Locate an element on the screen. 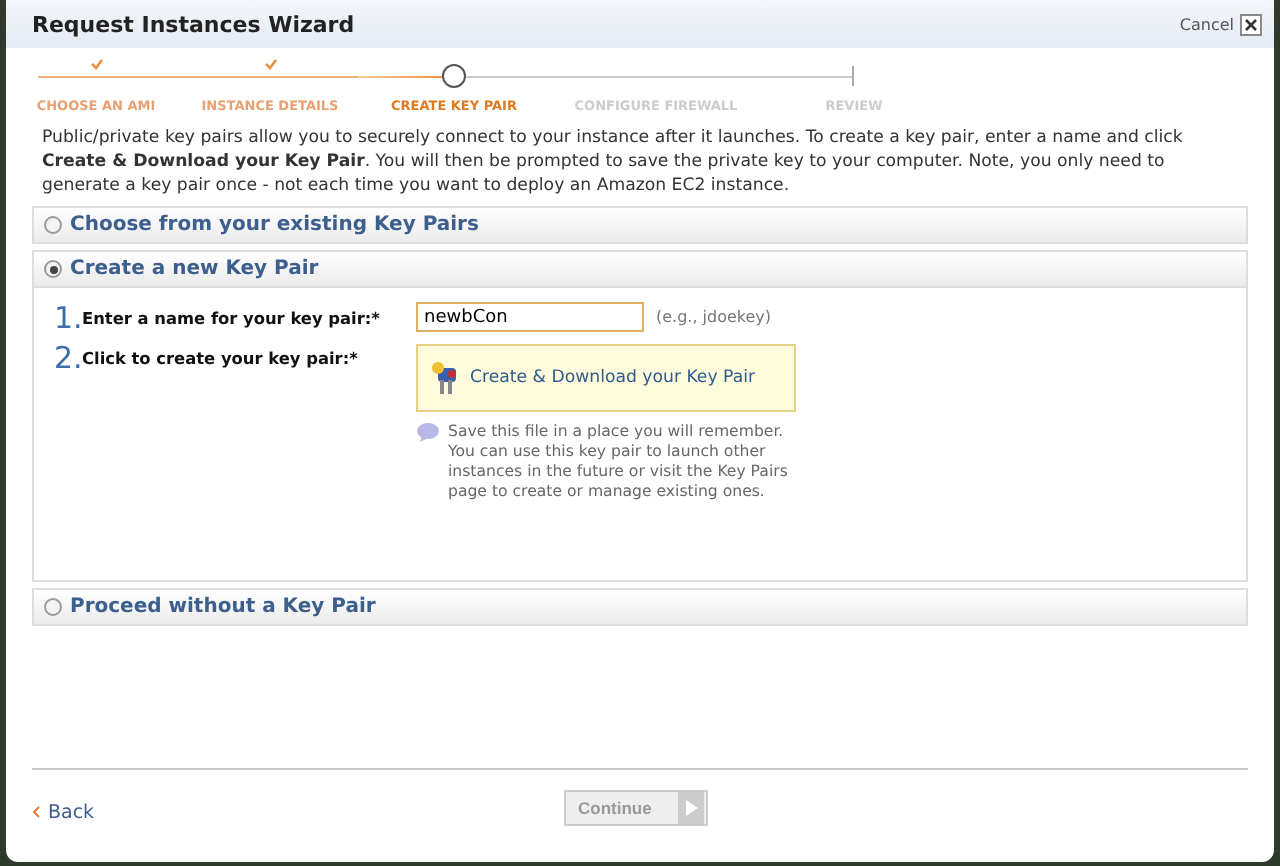 Image resolution: width=1280 pixels, height=866 pixels. step-number: 1. is located at coordinates (68, 318).